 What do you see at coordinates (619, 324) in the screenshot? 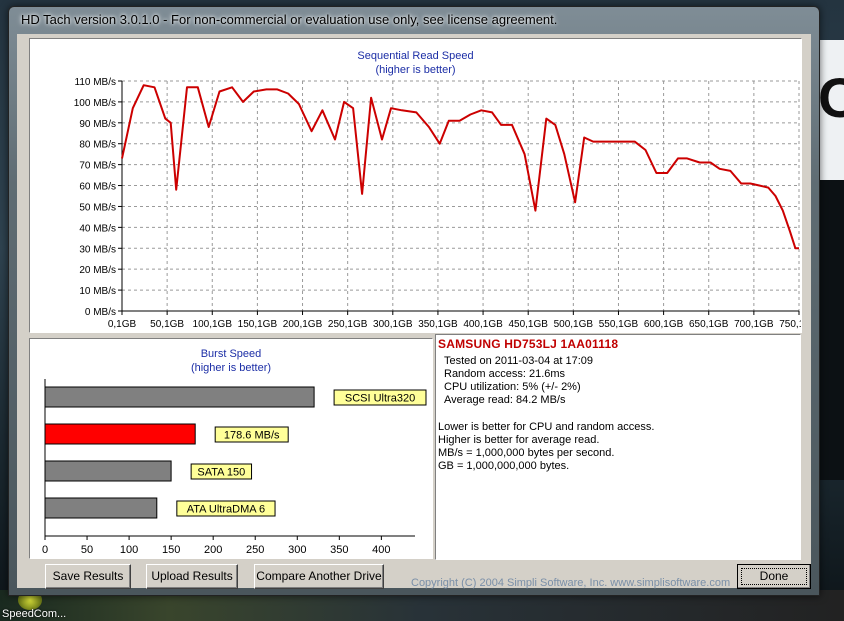
I see `x-tick-label: 550,1GB` at bounding box center [619, 324].